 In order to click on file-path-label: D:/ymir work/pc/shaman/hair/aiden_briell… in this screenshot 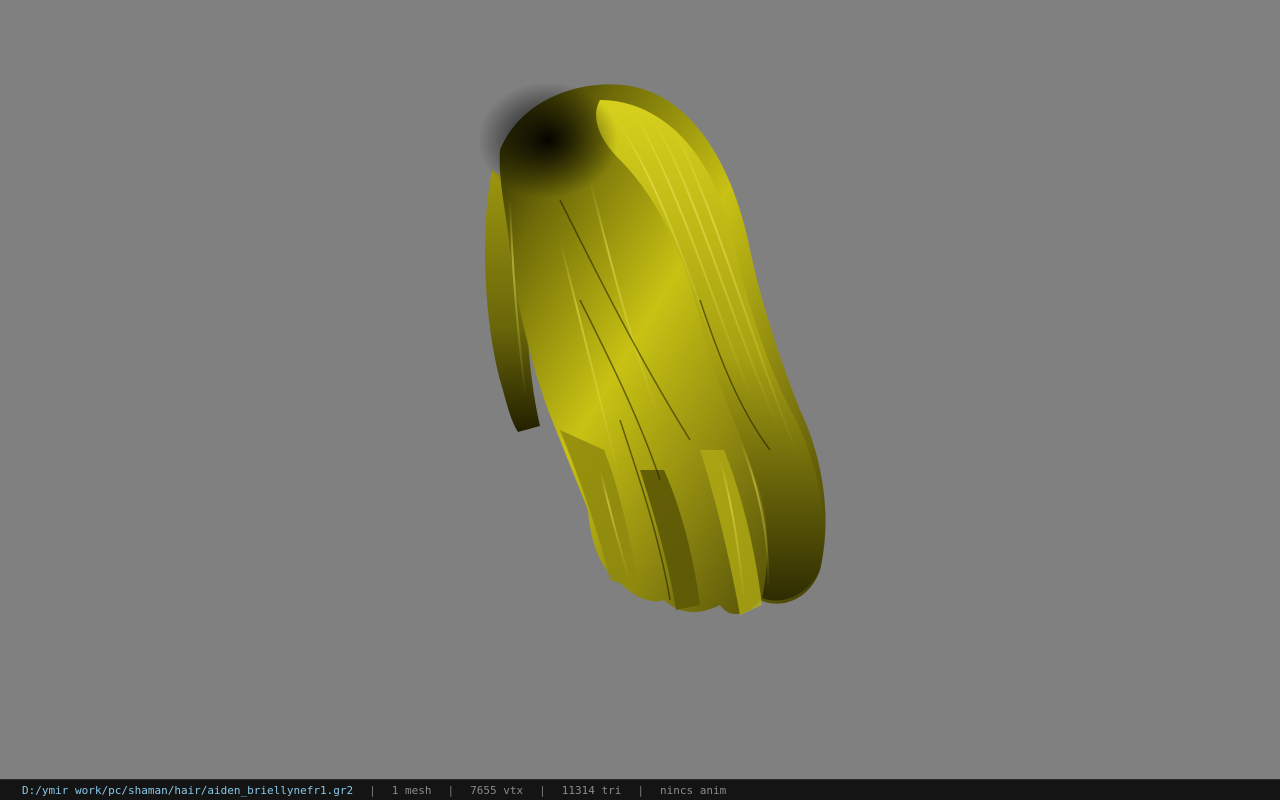, I will do `click(188, 790)`.